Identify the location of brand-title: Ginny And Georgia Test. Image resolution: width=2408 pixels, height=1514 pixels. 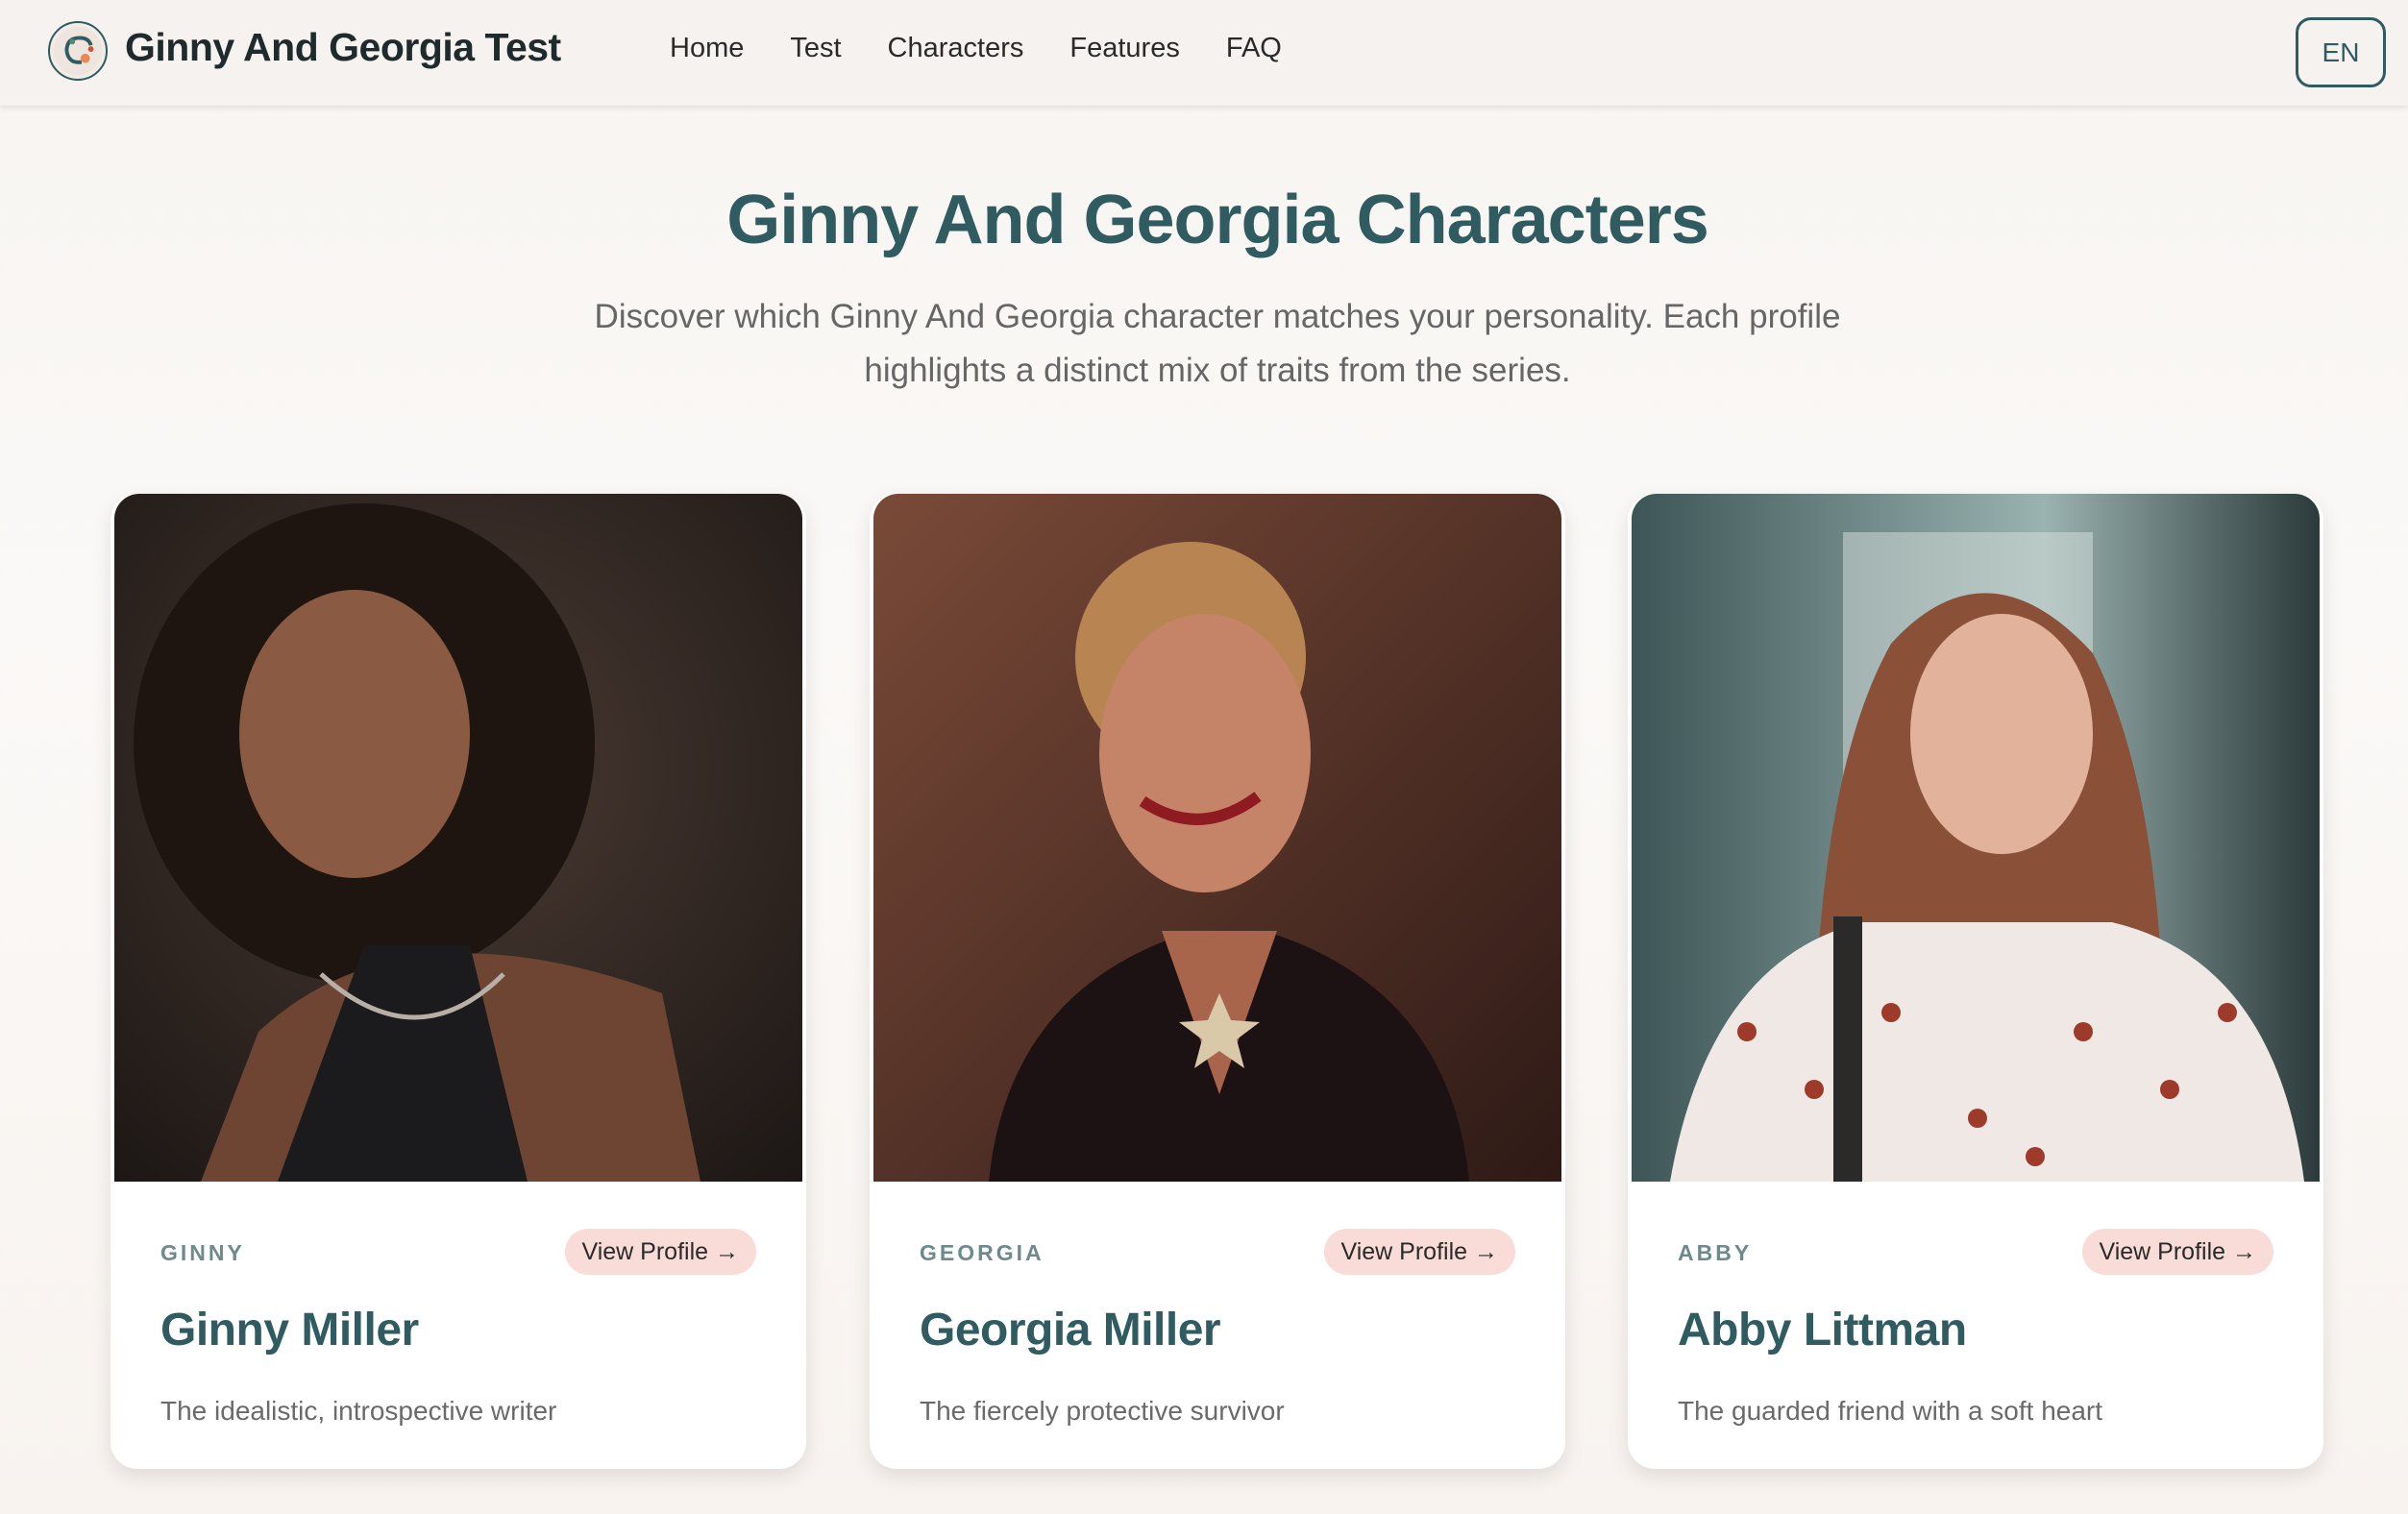
(343, 47).